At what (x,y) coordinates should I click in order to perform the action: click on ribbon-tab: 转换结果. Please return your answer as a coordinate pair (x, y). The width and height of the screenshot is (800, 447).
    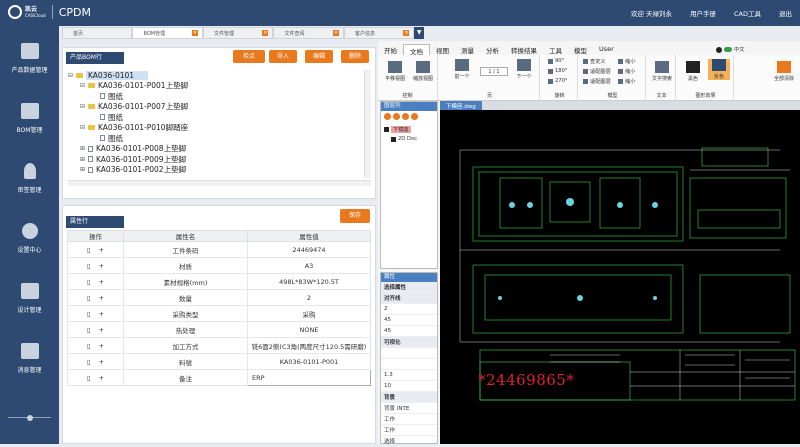
    Looking at the image, I should click on (524, 49).